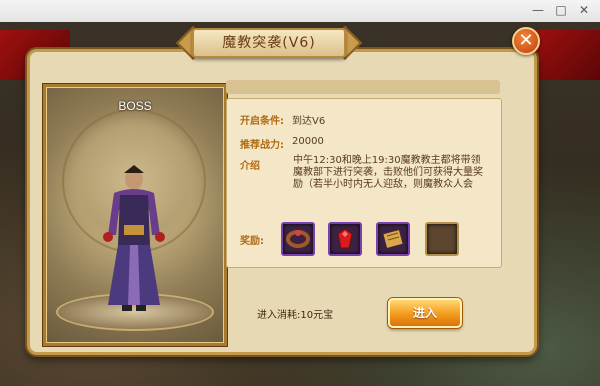 The height and width of the screenshot is (386, 600). I want to click on intro-label: 介绍, so click(250, 166).